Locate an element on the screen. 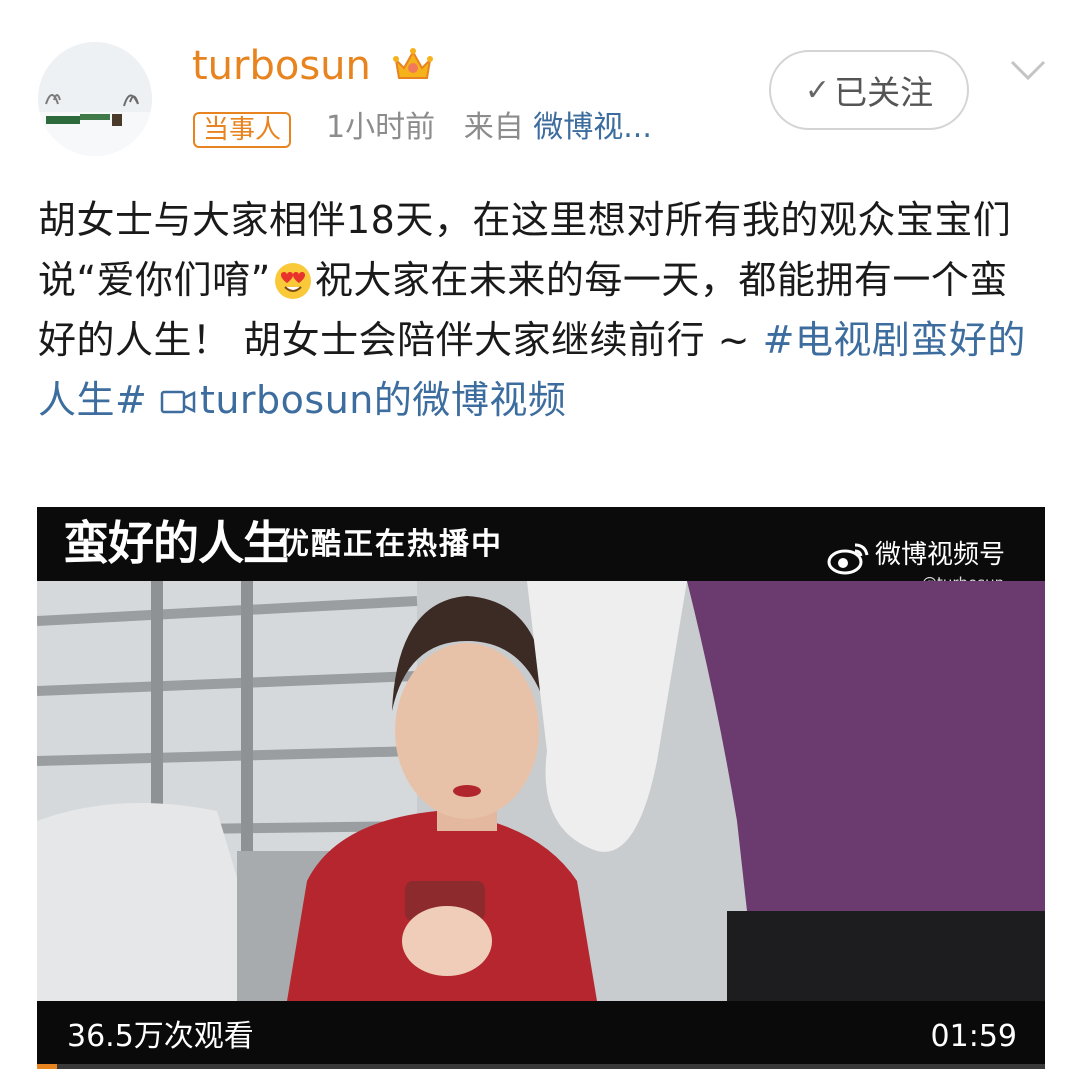 This screenshot has height=1080, width=1081. weibo-logo-icon is located at coordinates (848, 559).